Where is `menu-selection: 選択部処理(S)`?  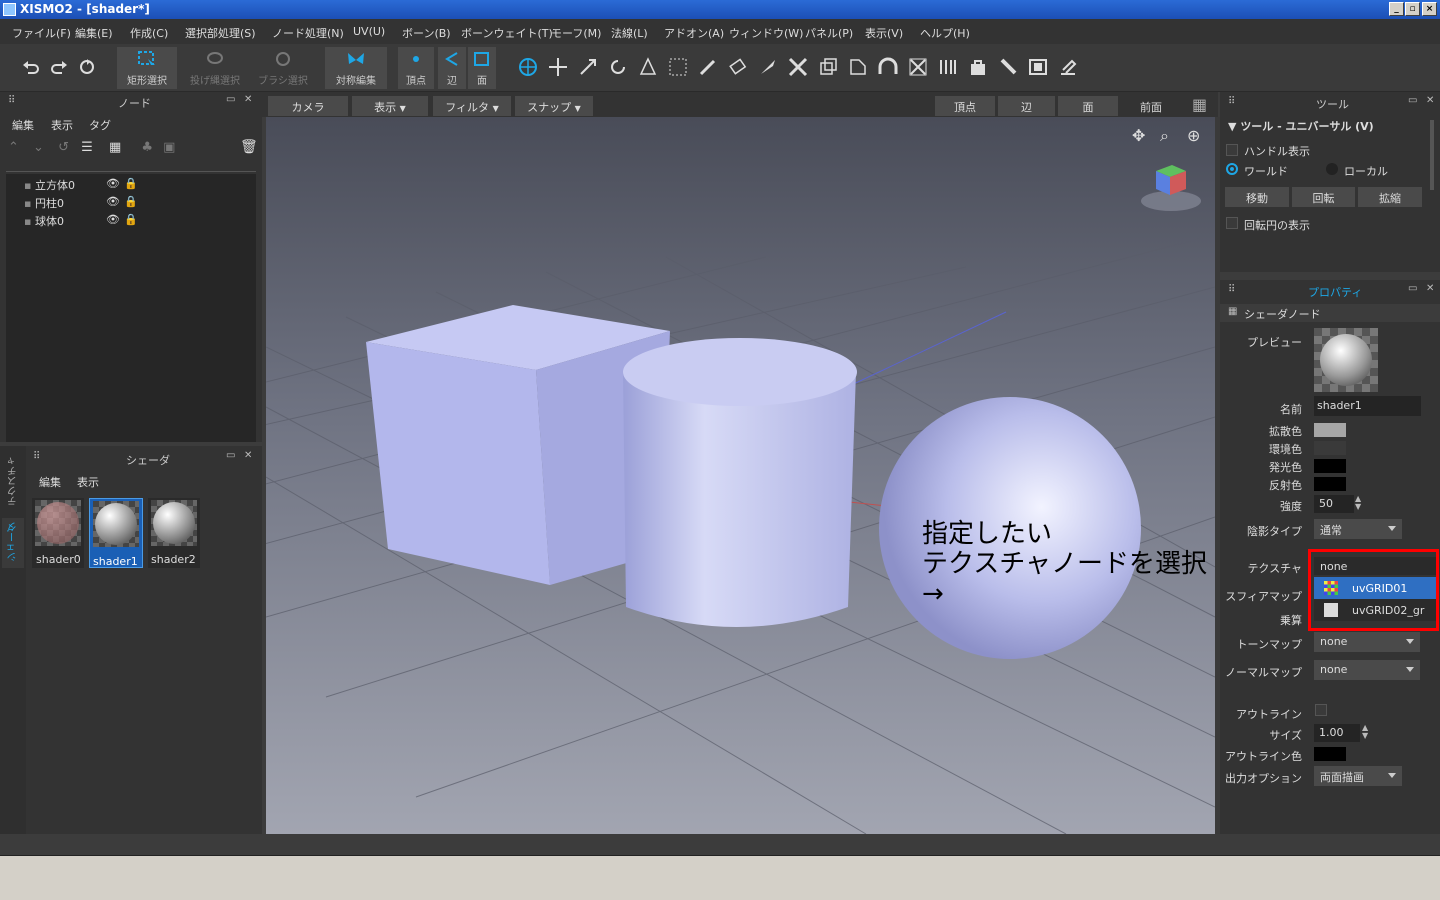 menu-selection: 選択部処理(S) is located at coordinates (220, 33).